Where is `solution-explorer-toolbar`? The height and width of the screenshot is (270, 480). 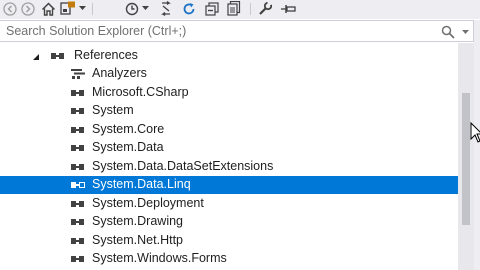
solution-explorer-toolbar is located at coordinates (240, 9).